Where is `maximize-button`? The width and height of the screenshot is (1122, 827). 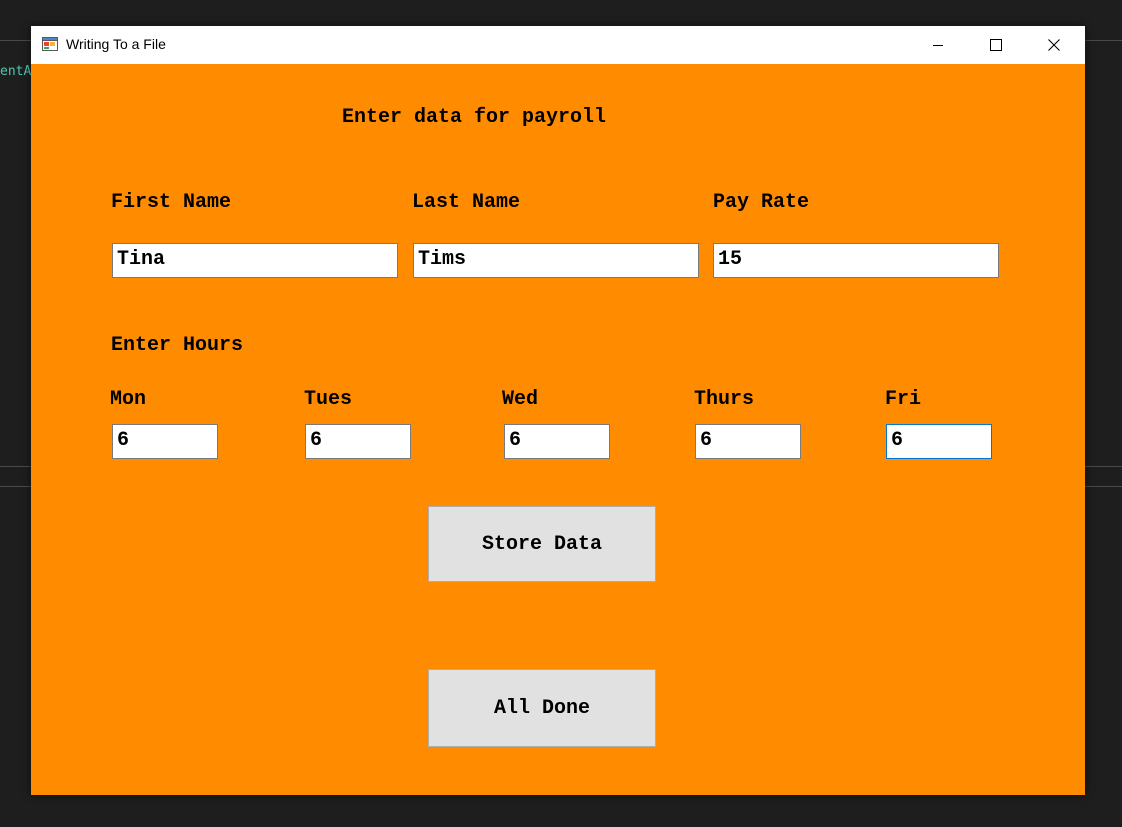 maximize-button is located at coordinates (996, 45).